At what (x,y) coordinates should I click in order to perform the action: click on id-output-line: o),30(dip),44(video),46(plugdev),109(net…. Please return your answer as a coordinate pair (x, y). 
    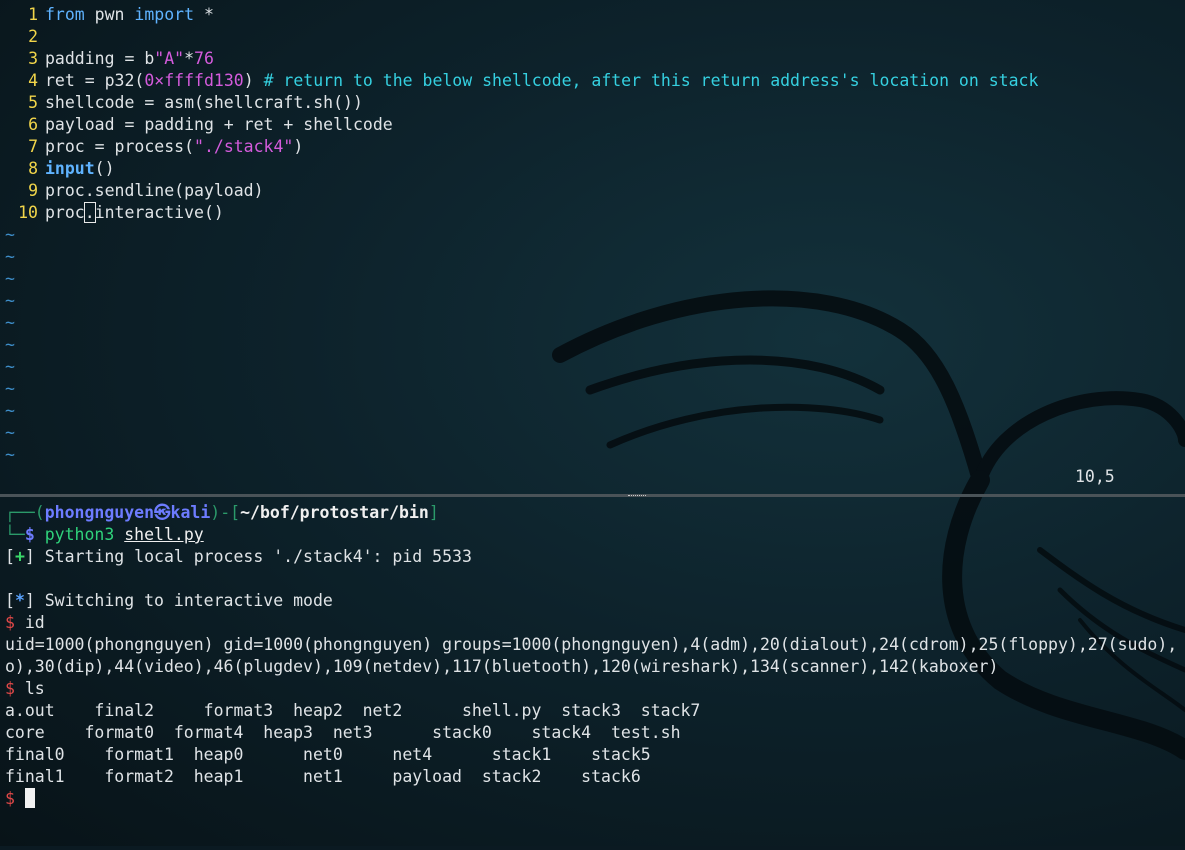
    Looking at the image, I should click on (502, 666).